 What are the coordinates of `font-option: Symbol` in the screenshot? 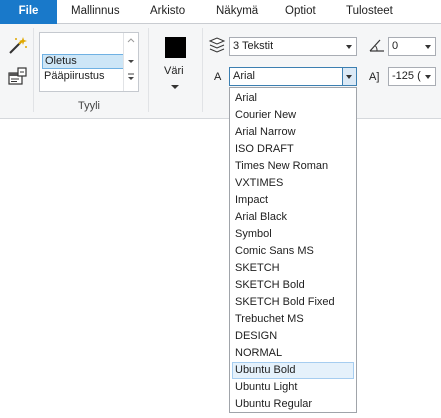 It's located at (293, 234).